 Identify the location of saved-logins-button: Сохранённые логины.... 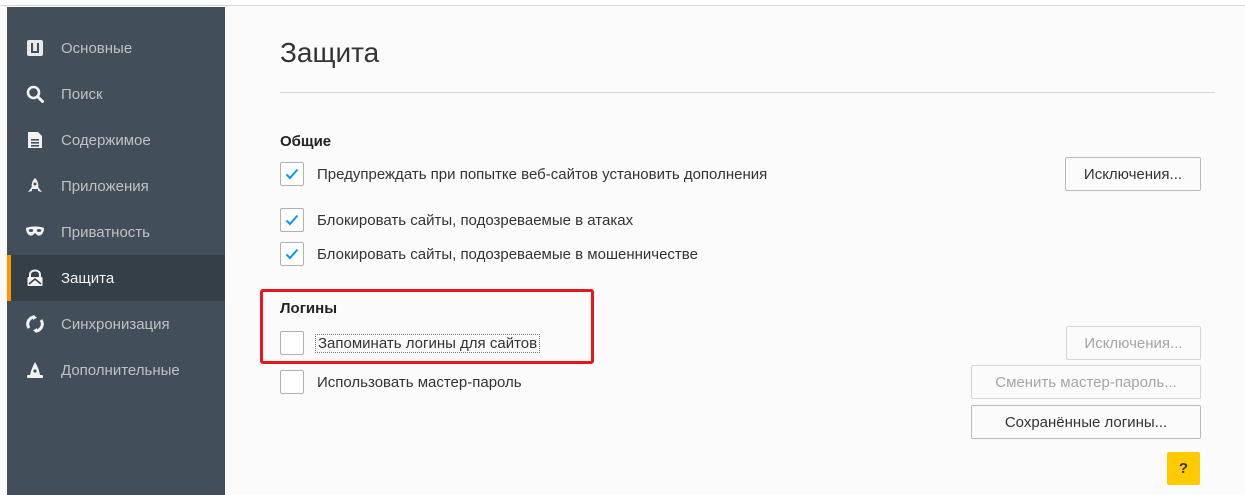
(1086, 422).